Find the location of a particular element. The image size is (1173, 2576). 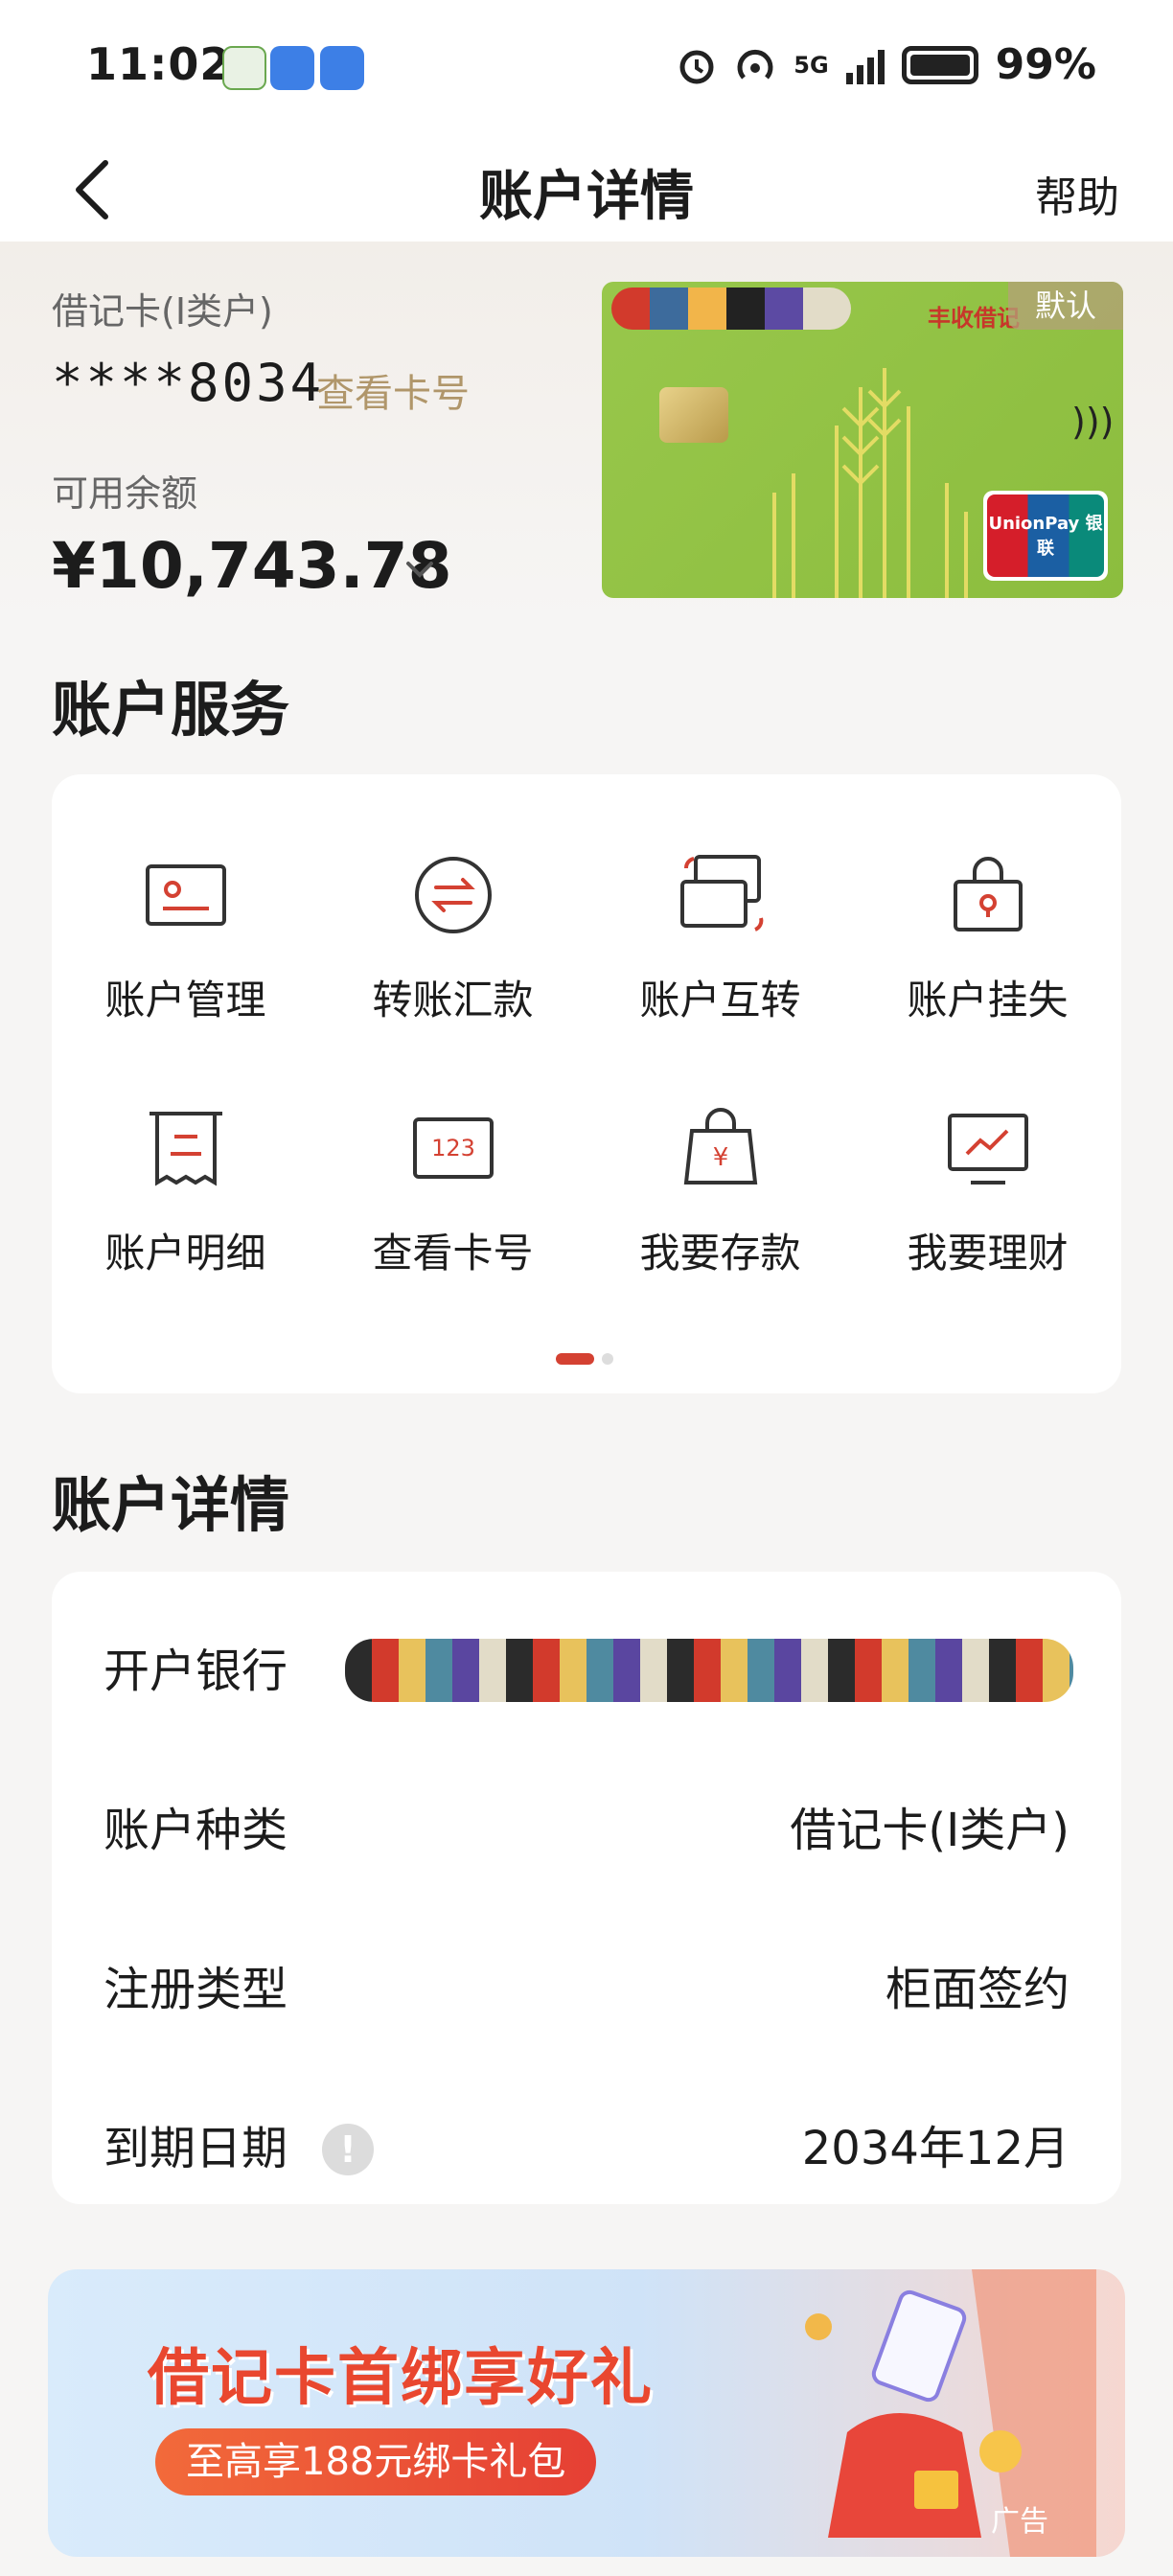

service-wealth: 我要理财 is located at coordinates (987, 1190).